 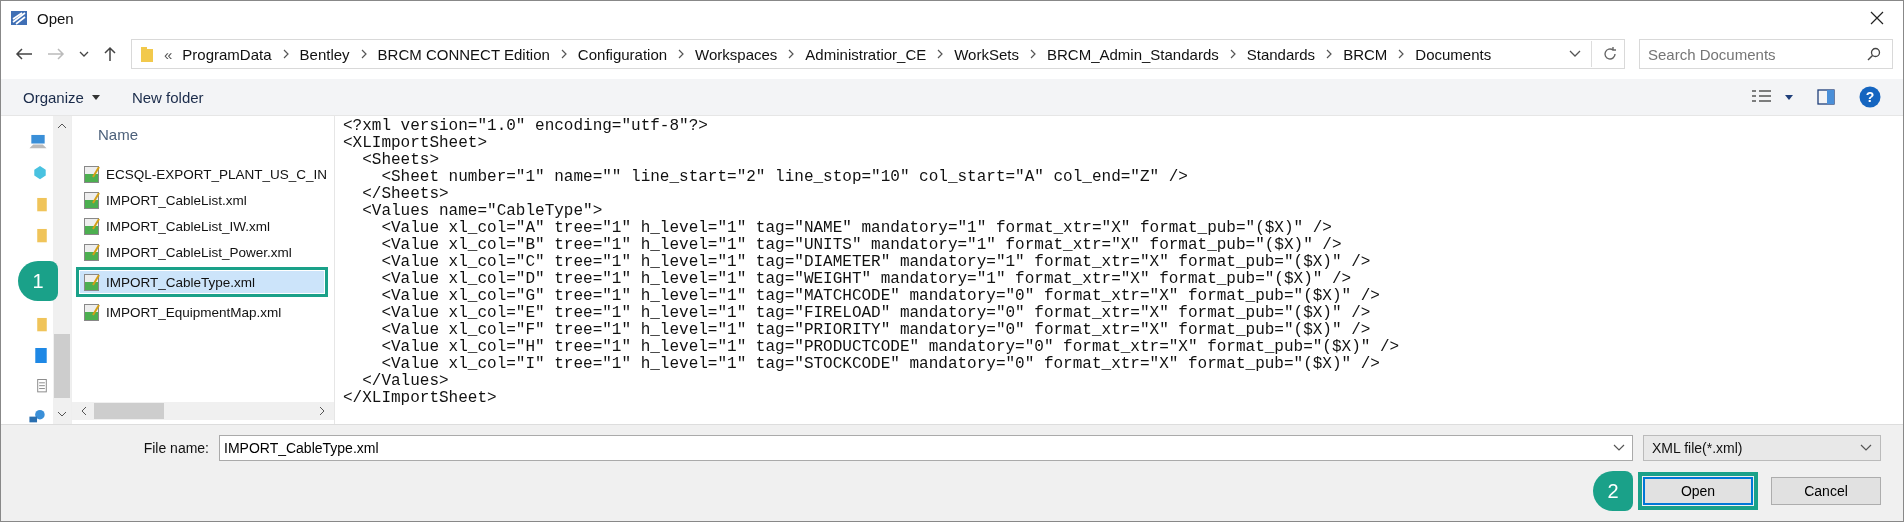 What do you see at coordinates (84, 411) in the screenshot?
I see `scroll-left-icon` at bounding box center [84, 411].